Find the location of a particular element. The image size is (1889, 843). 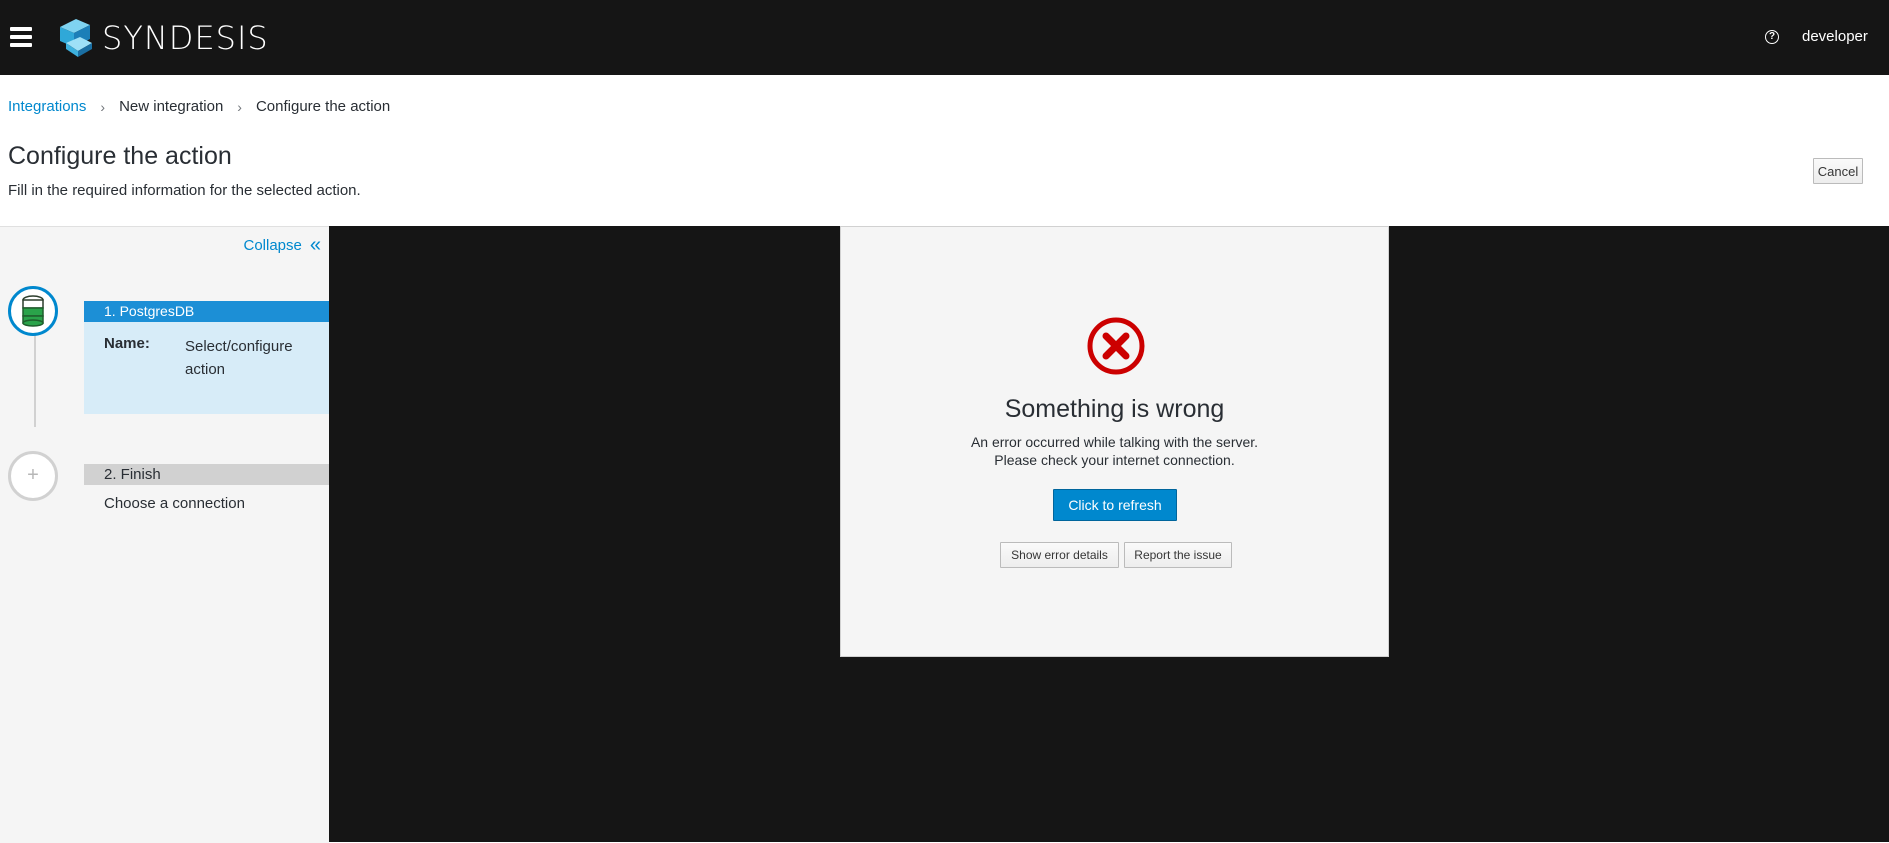

user-menu: developer is located at coordinates (1835, 36).